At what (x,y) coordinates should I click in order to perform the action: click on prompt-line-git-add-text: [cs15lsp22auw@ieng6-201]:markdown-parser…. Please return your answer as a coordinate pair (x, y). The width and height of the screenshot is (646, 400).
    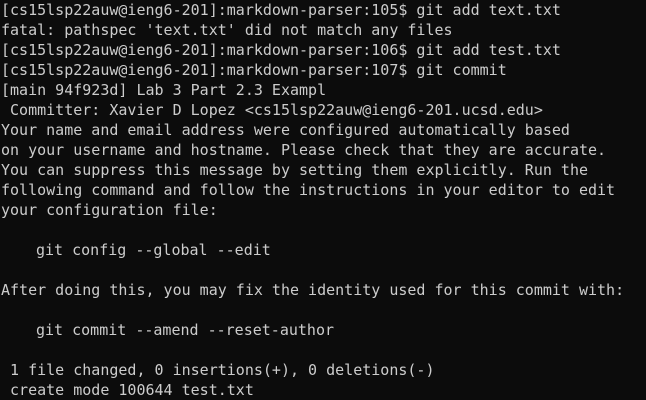
    Looking at the image, I should click on (281, 10).